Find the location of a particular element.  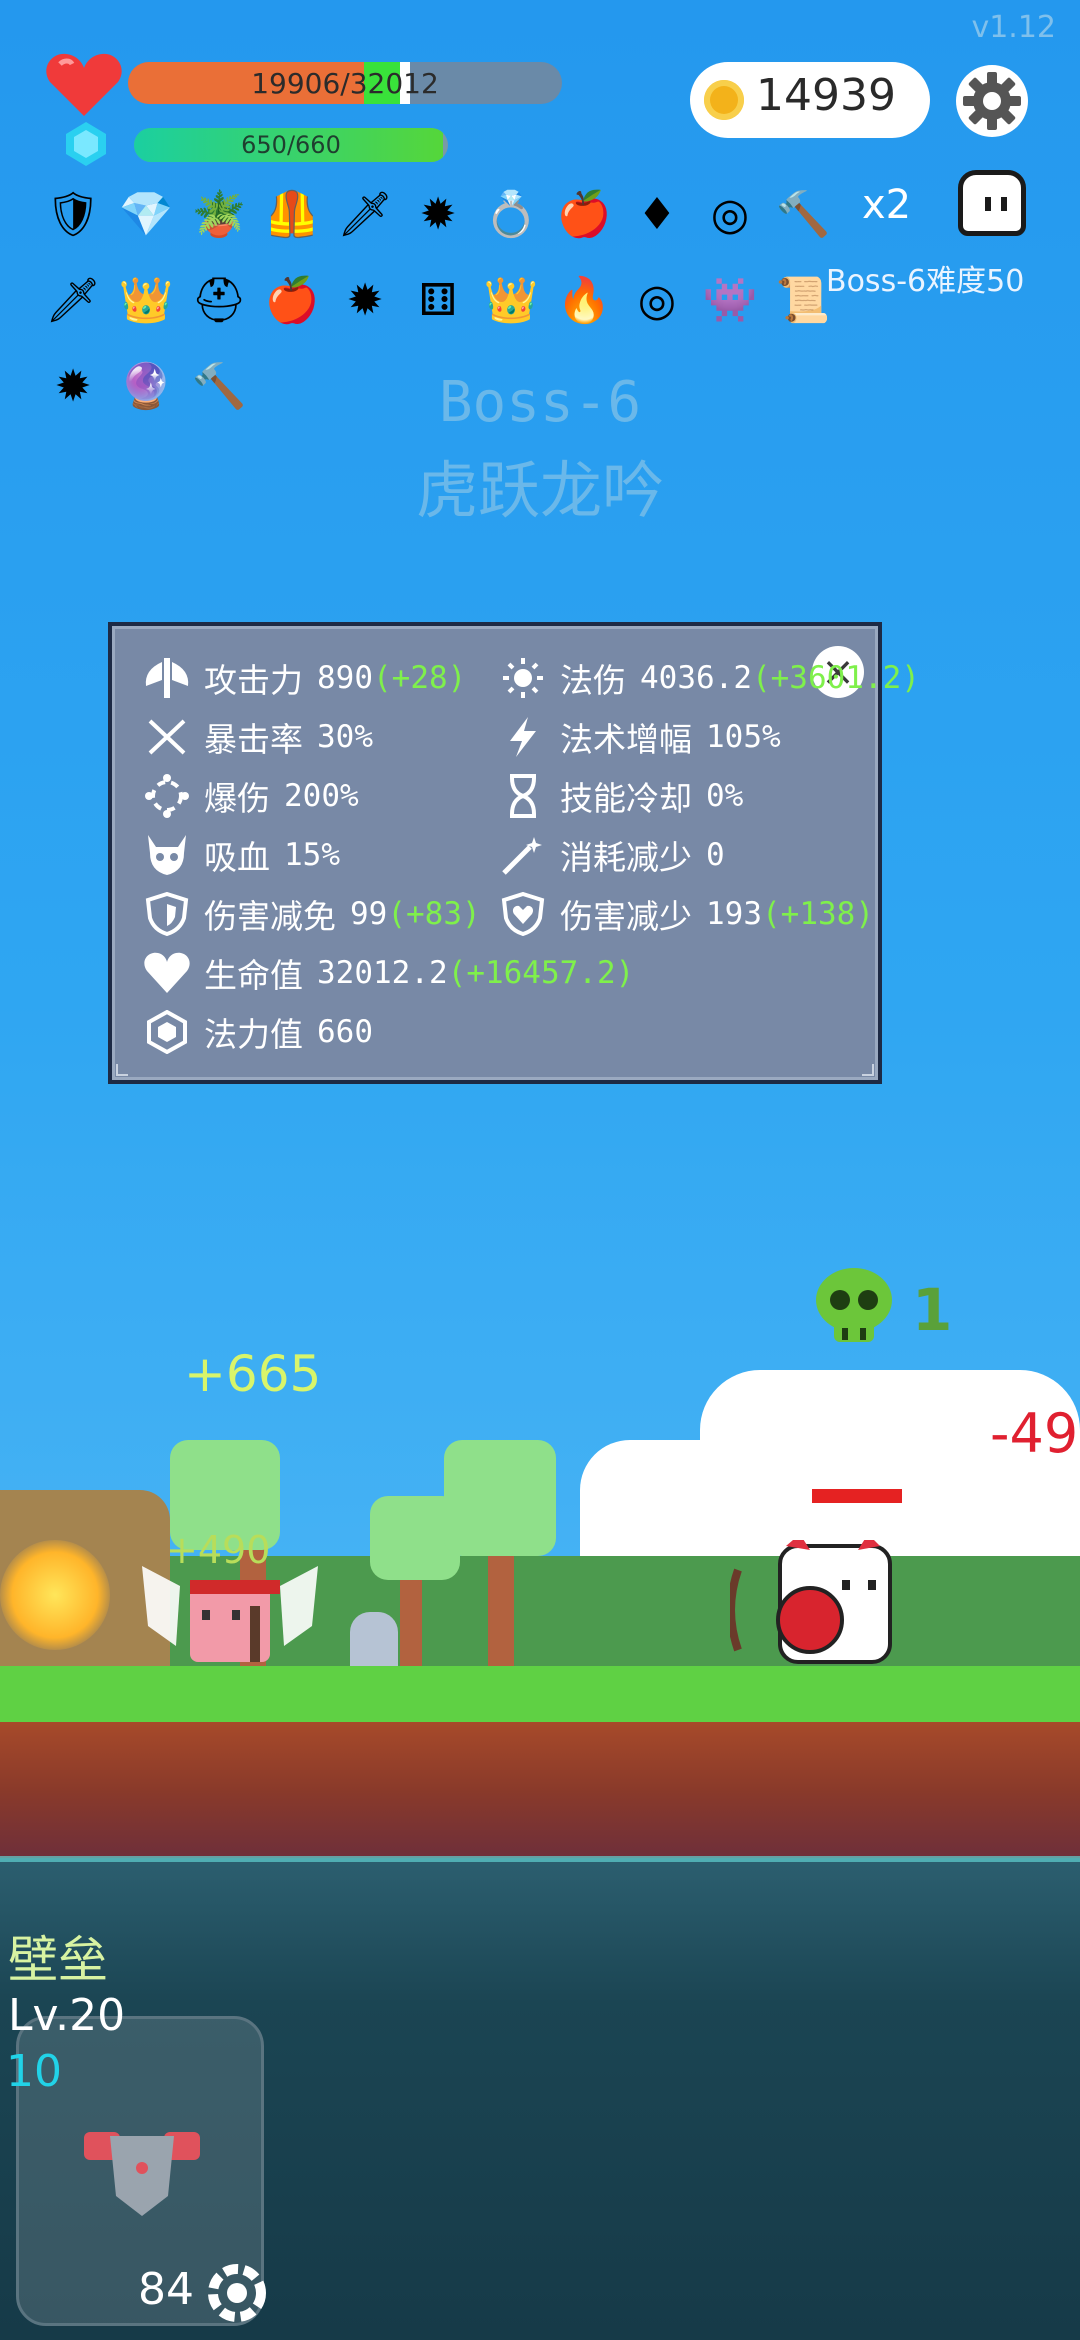

hero-character is located at coordinates (230, 1614).